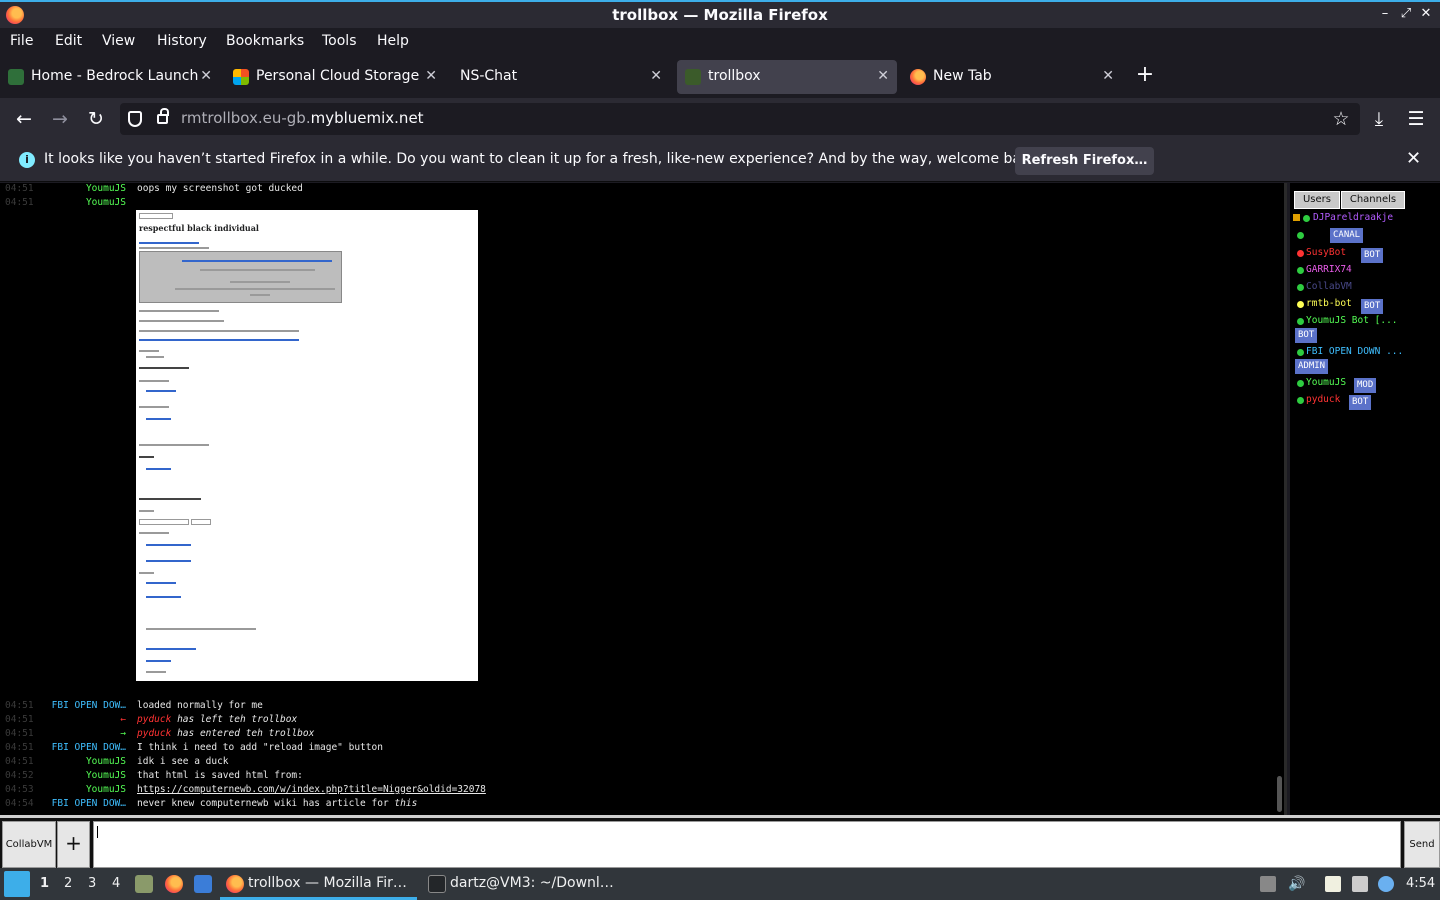 Image resolution: width=1440 pixels, height=900 pixels. I want to click on crown-icon, so click(1296, 217).